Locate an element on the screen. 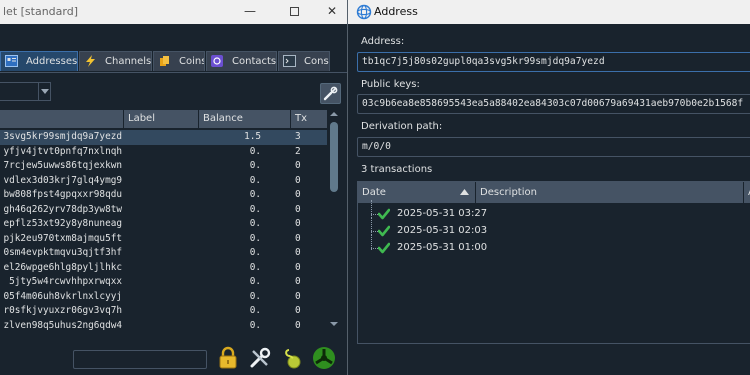  tab-label: Coins is located at coordinates (192, 61).